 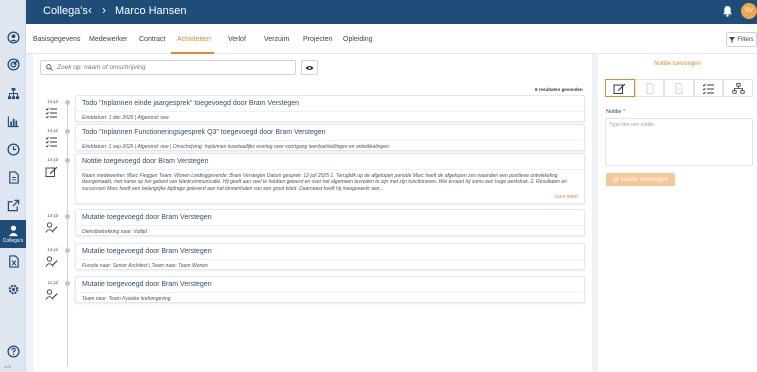 I want to click on gear-icon, so click(x=13, y=289).